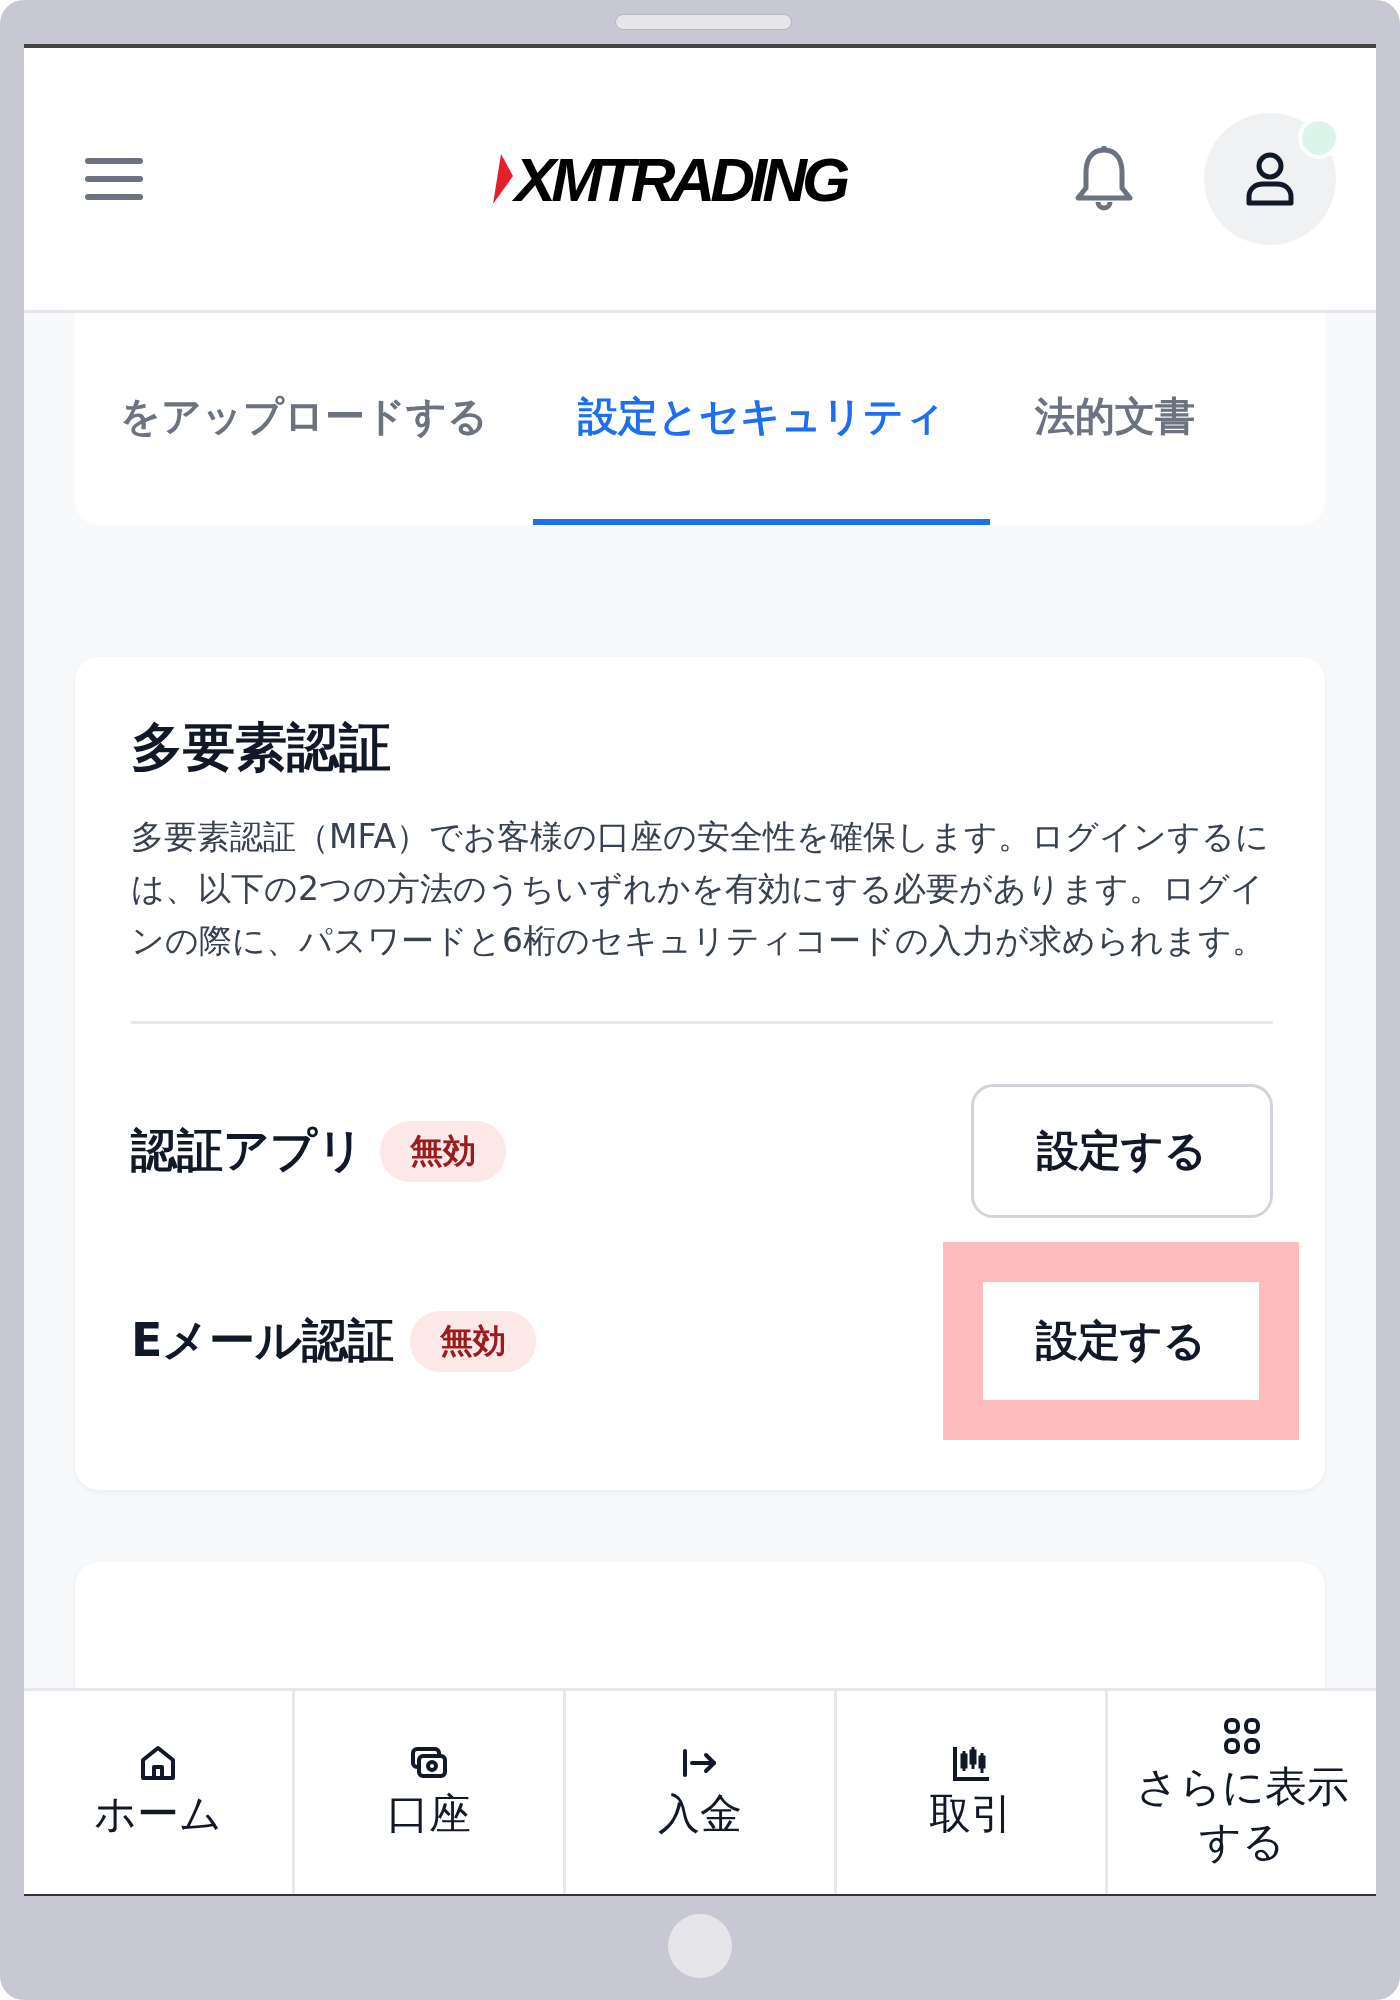 Image resolution: width=1400 pixels, height=2000 pixels. I want to click on tab: をアップロードする, so click(304, 419).